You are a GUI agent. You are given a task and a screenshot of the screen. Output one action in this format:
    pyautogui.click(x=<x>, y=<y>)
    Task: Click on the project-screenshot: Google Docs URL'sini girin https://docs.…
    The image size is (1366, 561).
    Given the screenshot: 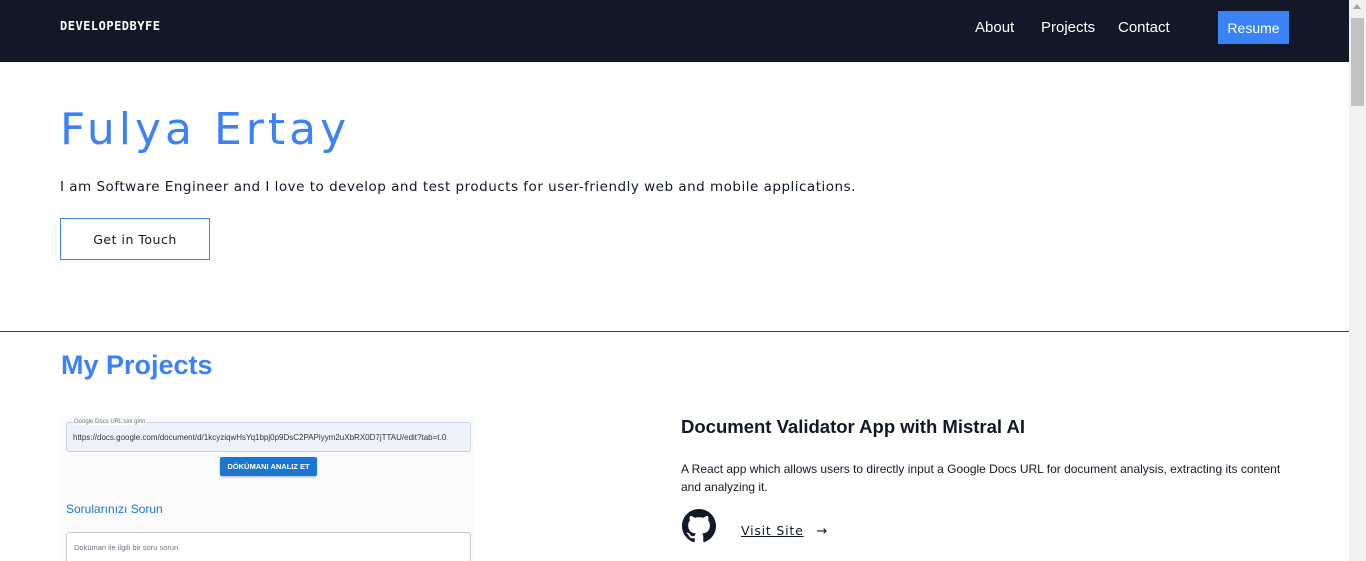 What is the action you would take?
    pyautogui.click(x=266, y=488)
    